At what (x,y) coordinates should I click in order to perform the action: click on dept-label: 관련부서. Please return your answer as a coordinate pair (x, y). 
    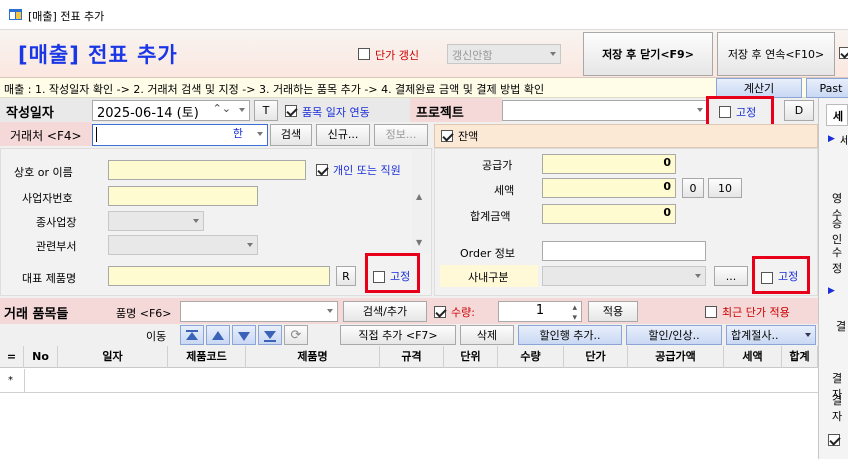
    Looking at the image, I should click on (56, 246).